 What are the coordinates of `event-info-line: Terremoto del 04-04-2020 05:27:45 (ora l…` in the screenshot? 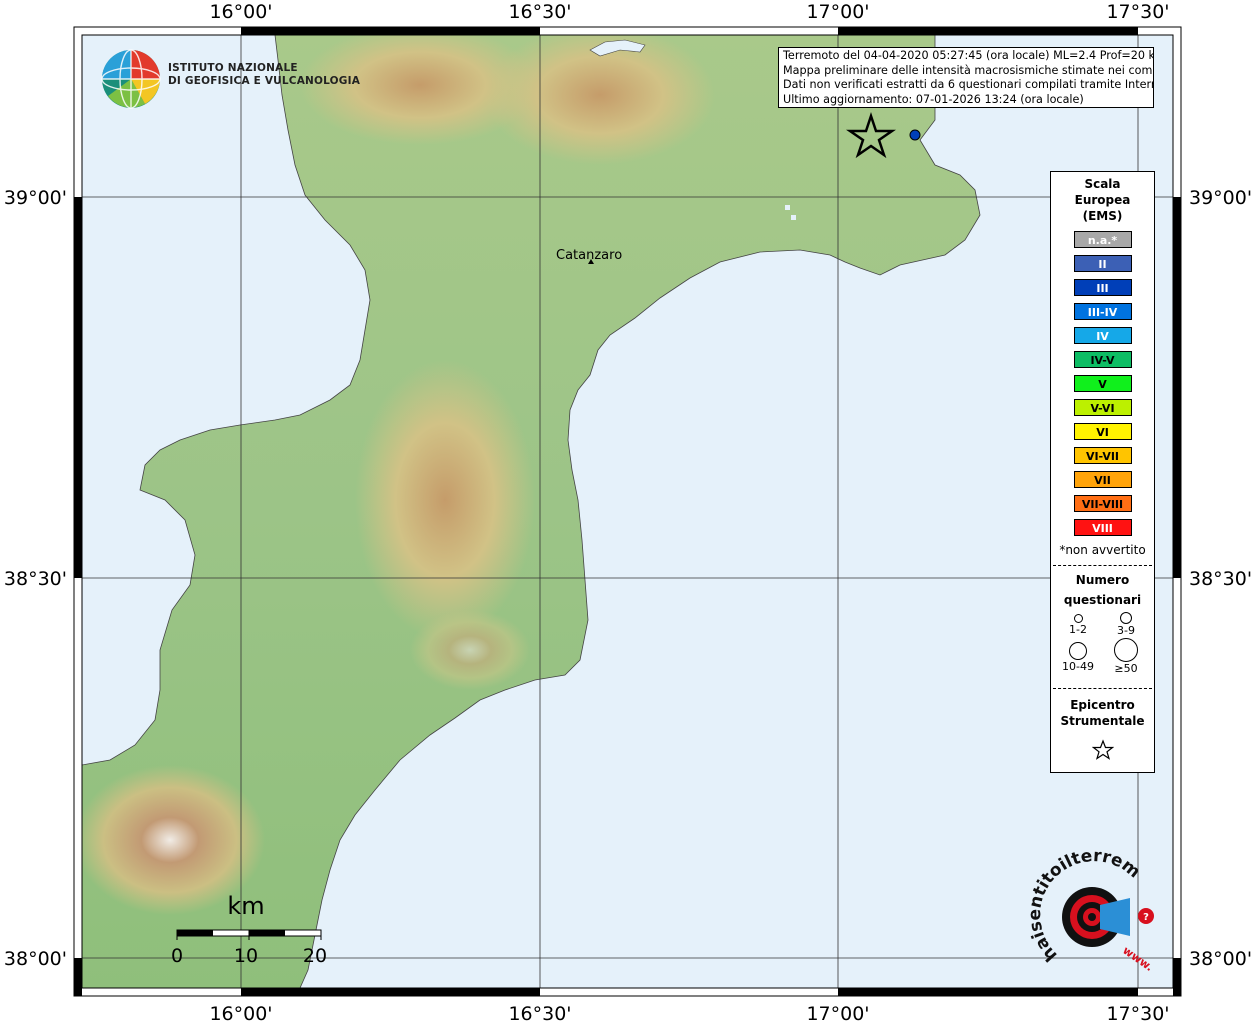 It's located at (968, 55).